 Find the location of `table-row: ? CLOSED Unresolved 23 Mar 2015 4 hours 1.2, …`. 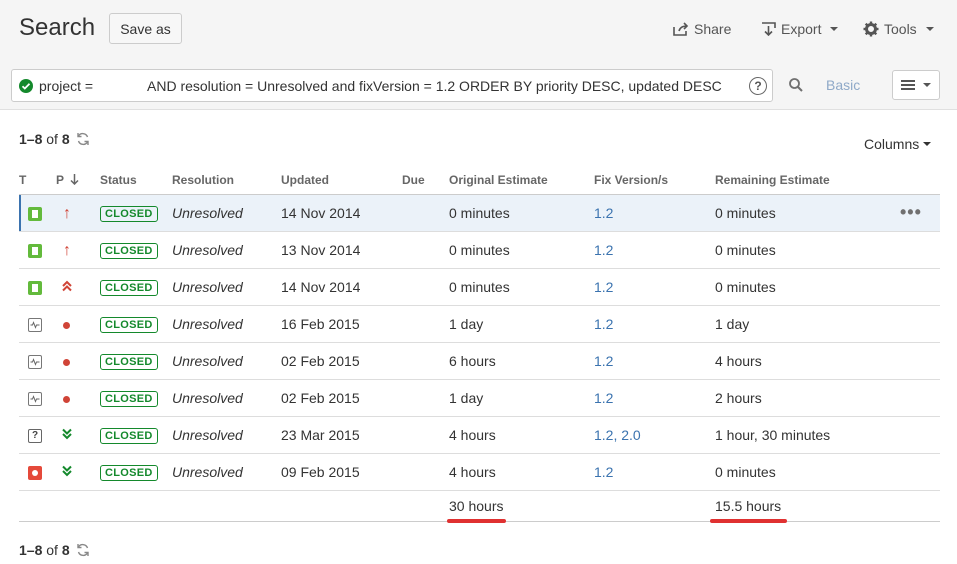

table-row: ? CLOSED Unresolved 23 Mar 2015 4 hours 1.2, … is located at coordinates (479, 435).